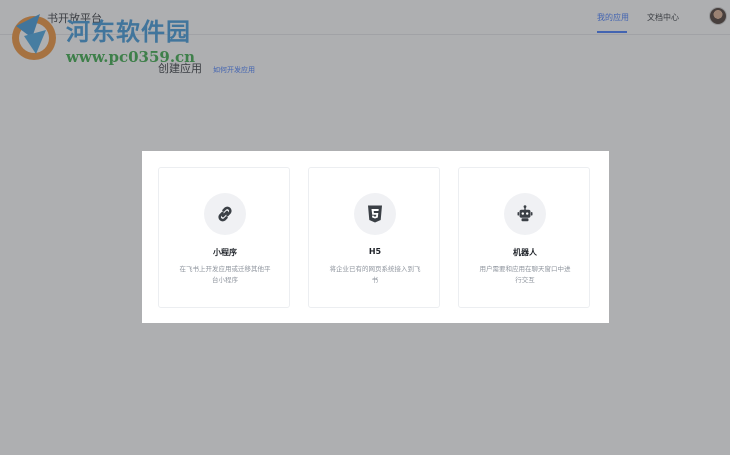  I want to click on card-h5: H5 将企业已有的网页系统接入到飞书, so click(374, 237).